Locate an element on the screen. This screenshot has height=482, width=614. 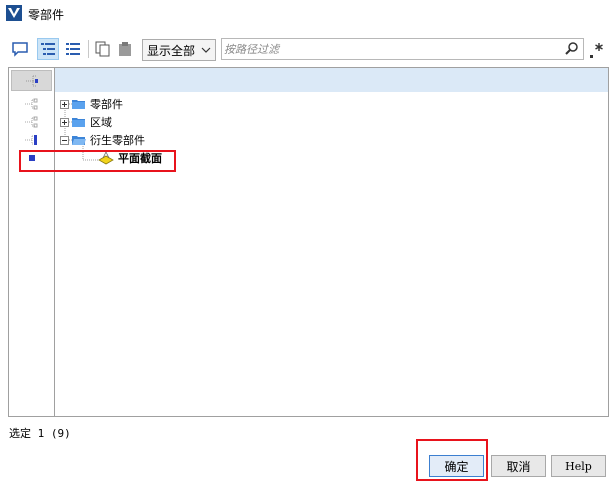
tree-view-button is located at coordinates (48, 49).